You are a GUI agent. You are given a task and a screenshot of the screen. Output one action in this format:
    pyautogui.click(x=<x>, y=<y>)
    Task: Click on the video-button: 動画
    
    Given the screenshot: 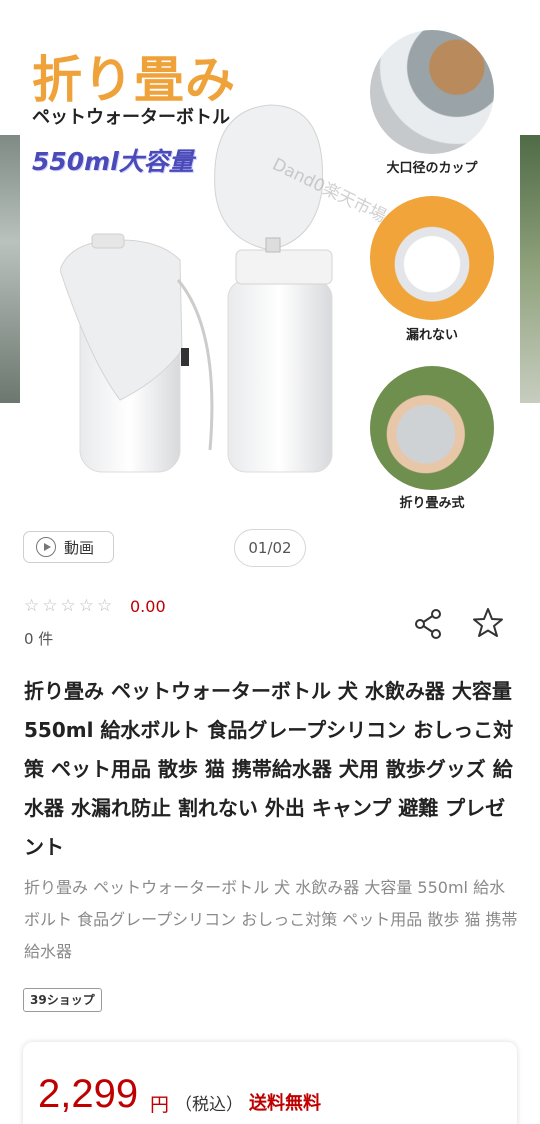 What is the action you would take?
    pyautogui.click(x=68, y=547)
    